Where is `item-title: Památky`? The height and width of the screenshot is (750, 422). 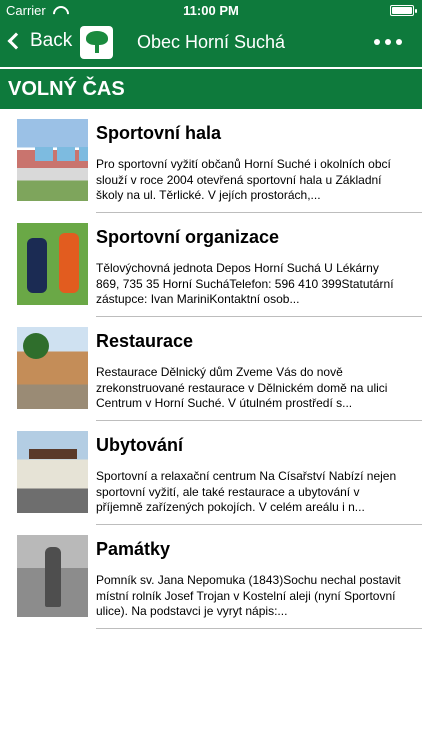 item-title: Památky is located at coordinates (133, 549).